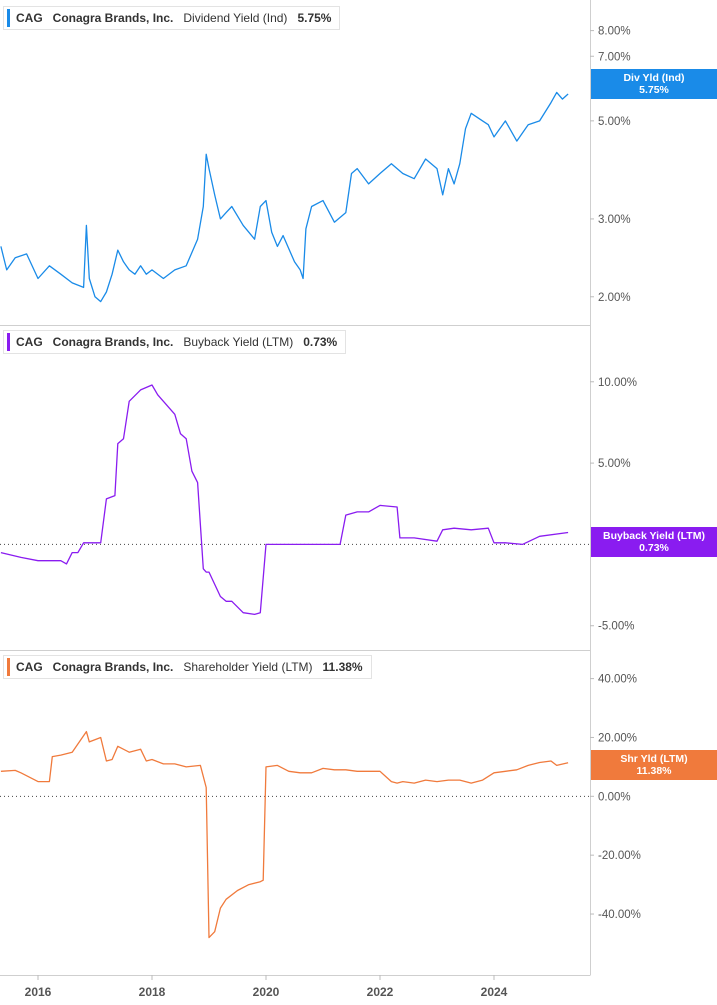 The width and height of the screenshot is (717, 1005). What do you see at coordinates (614, 57) in the screenshot?
I see `y-tick-label: 7.00%` at bounding box center [614, 57].